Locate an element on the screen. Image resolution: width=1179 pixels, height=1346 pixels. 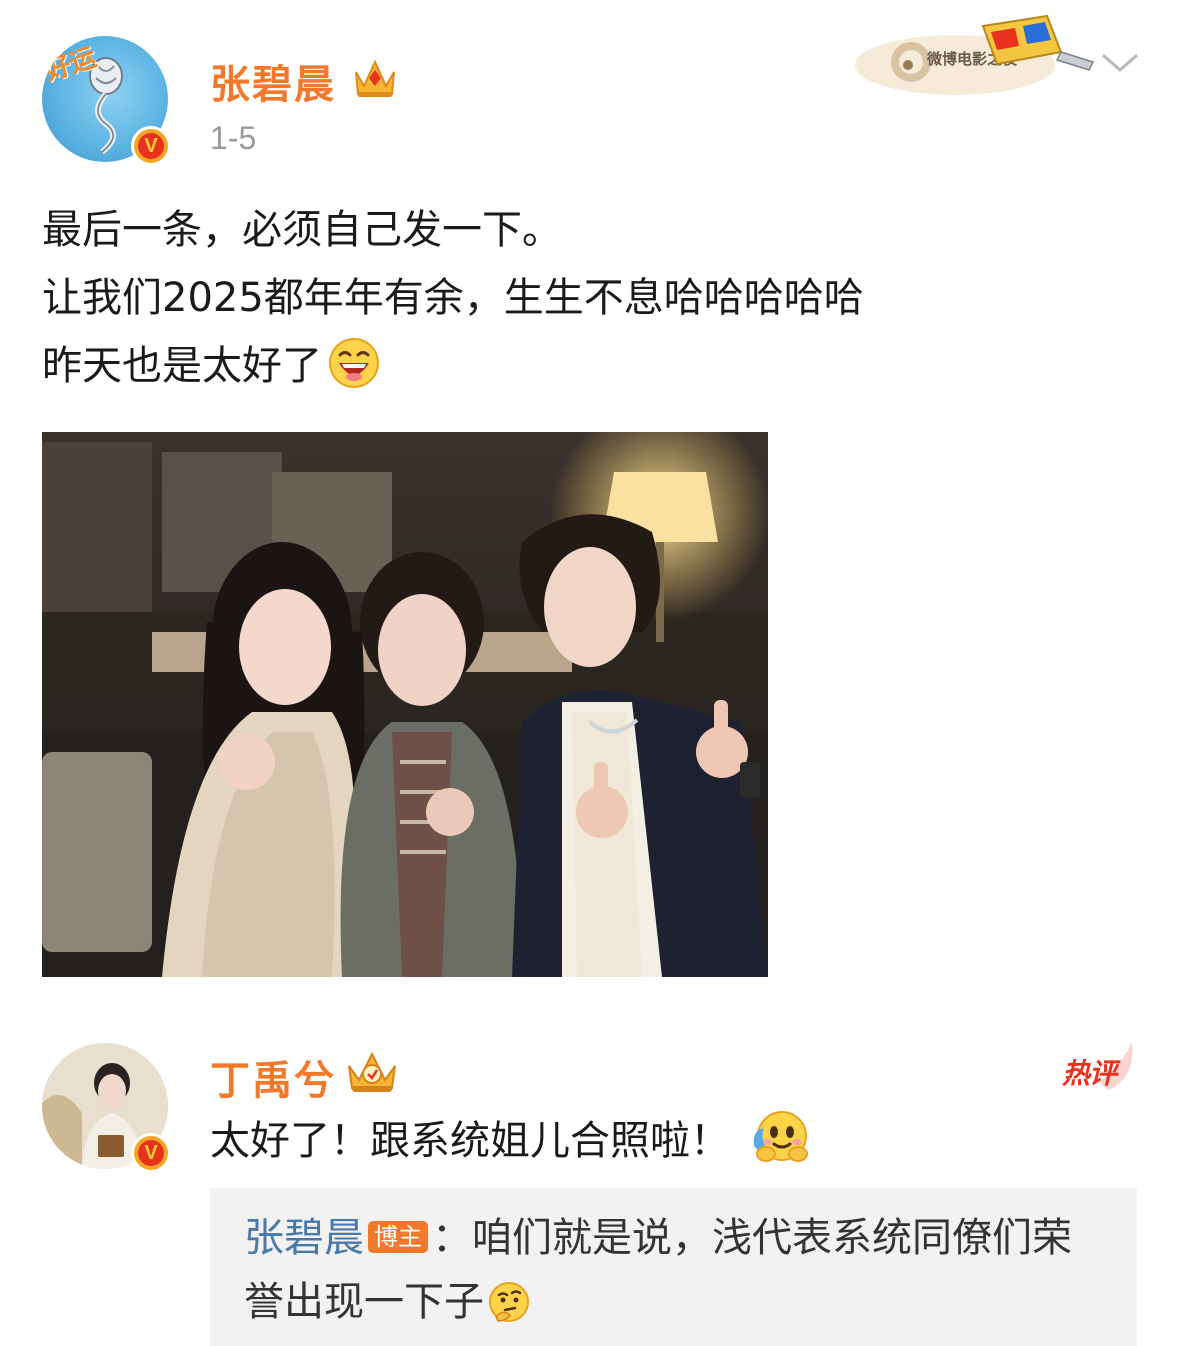
3d-glasses-icon is located at coordinates (1038, 42).